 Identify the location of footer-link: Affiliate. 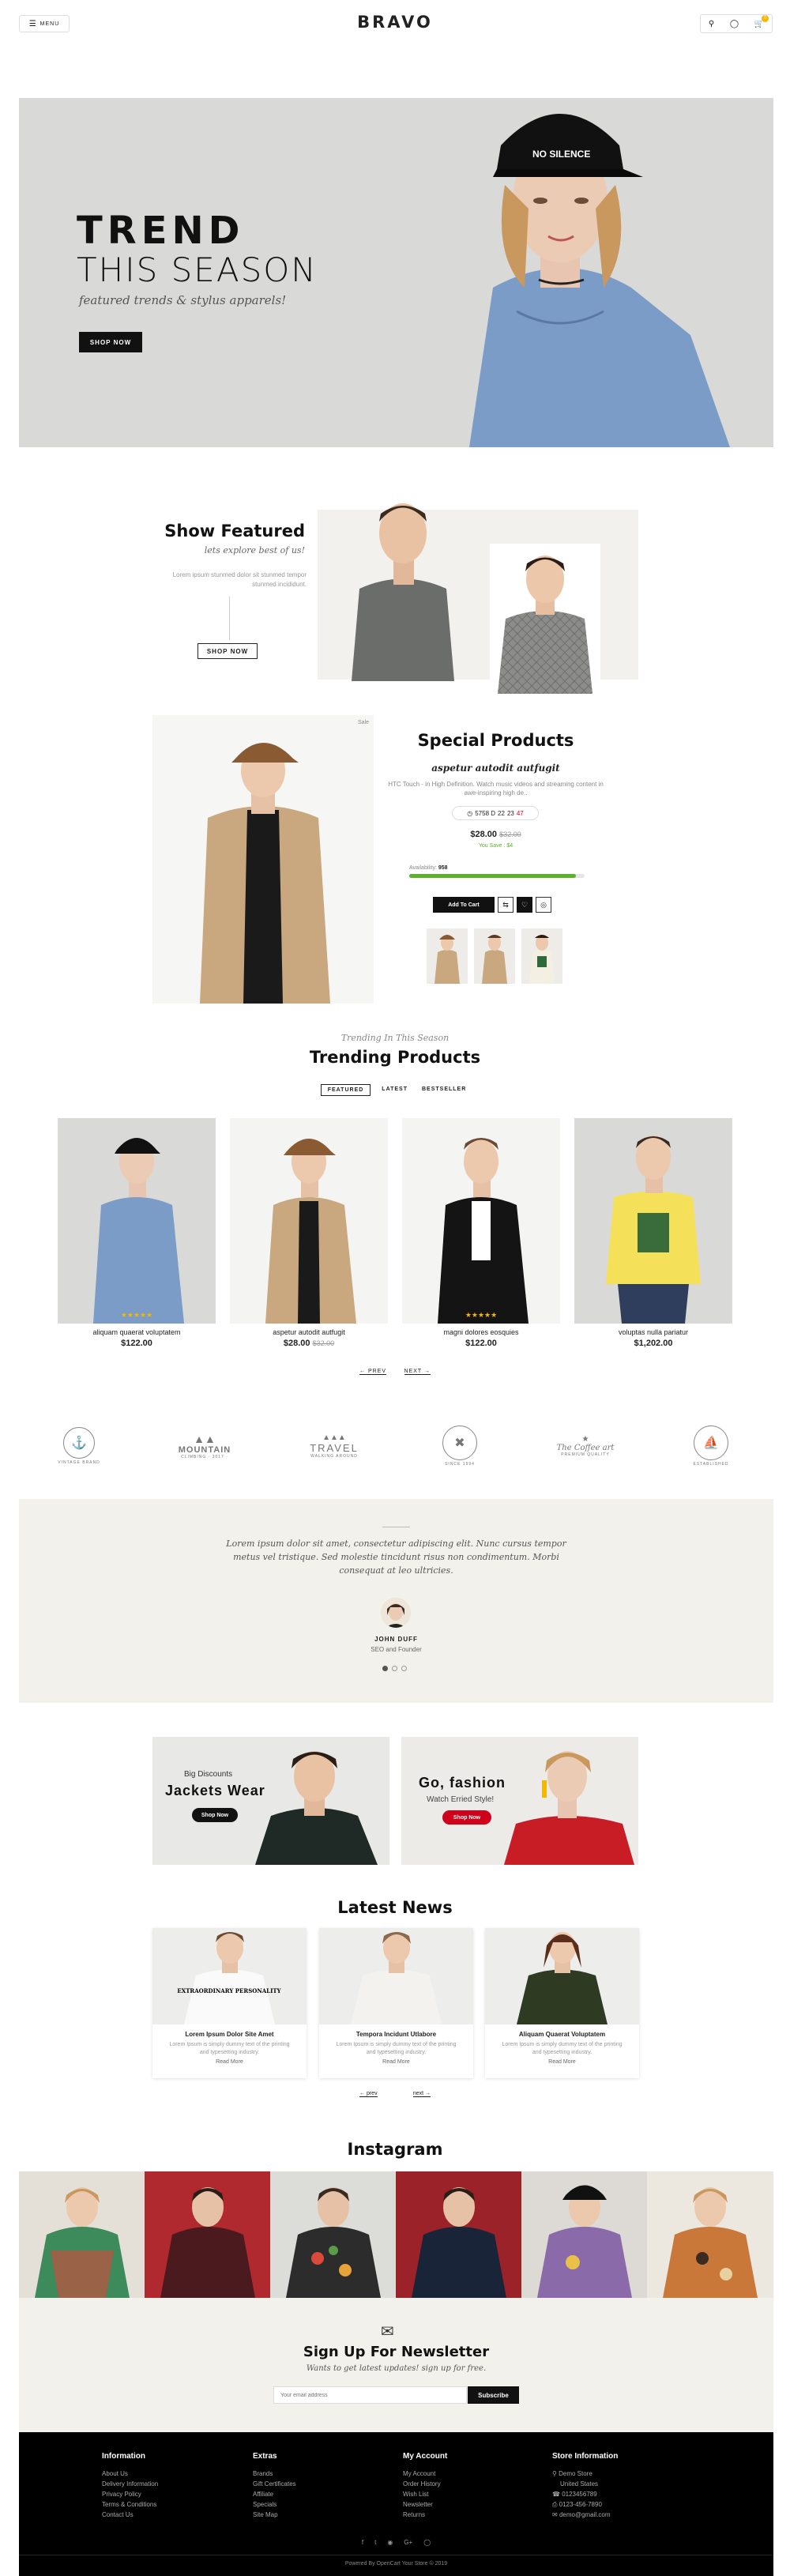
(274, 2494).